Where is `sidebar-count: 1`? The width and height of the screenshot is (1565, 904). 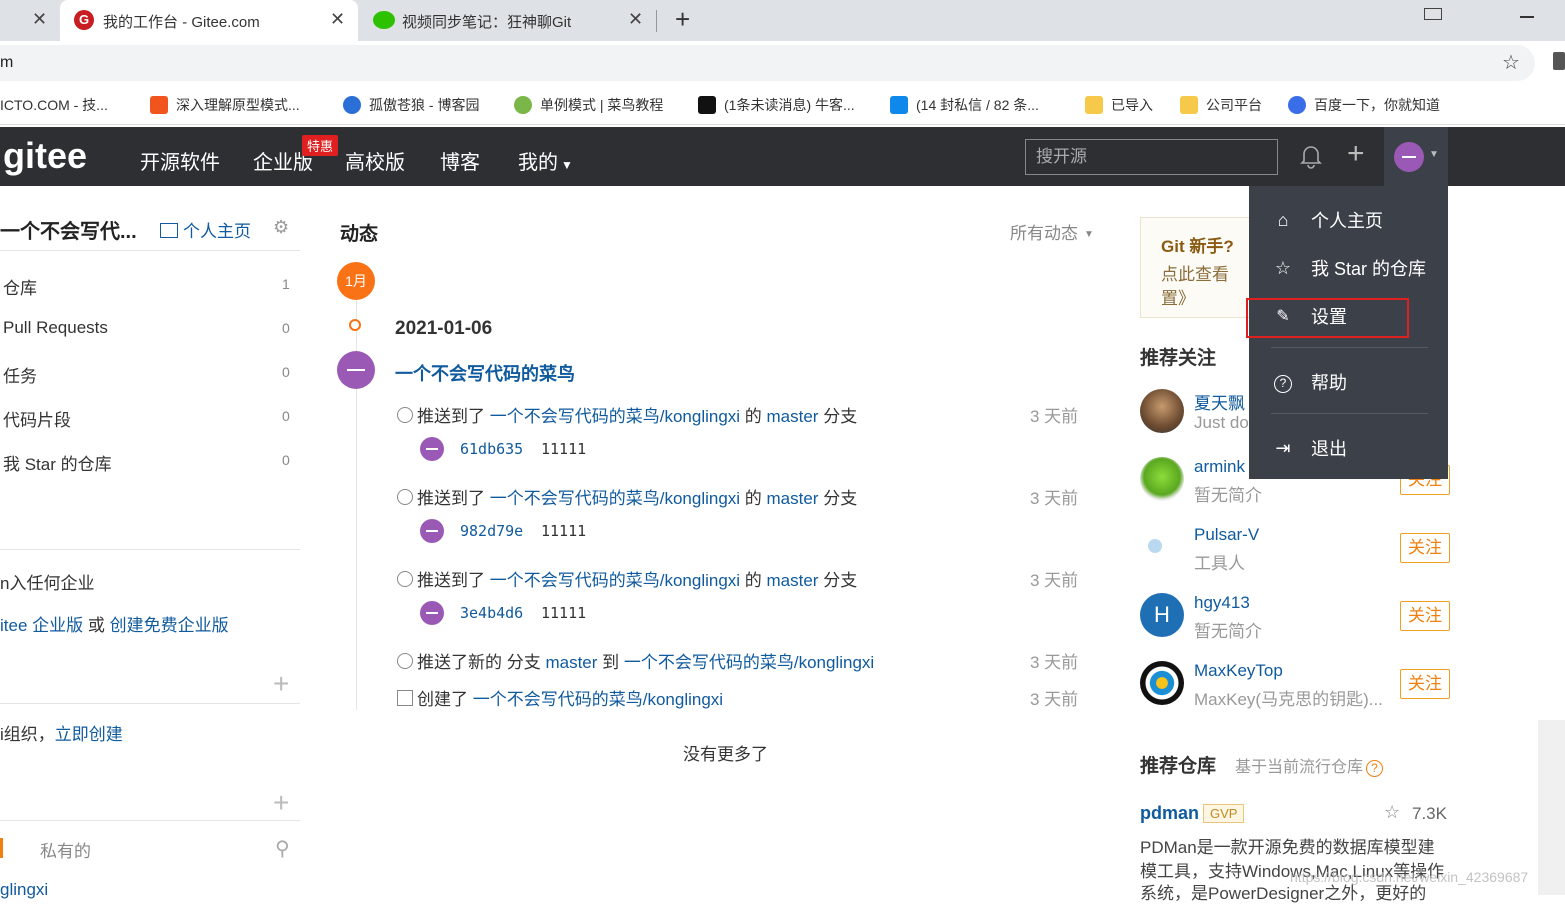 sidebar-count: 1 is located at coordinates (286, 284).